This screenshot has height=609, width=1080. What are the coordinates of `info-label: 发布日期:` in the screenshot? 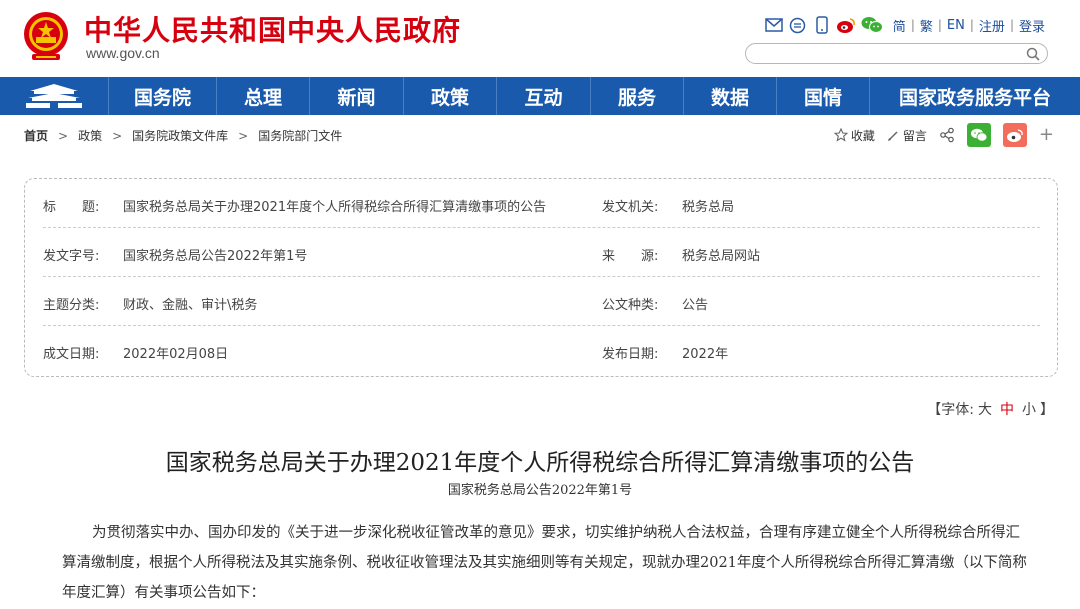 It's located at (630, 354).